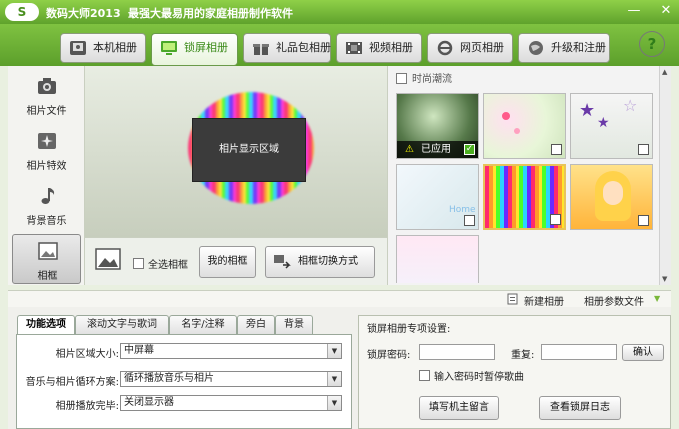  What do you see at coordinates (479, 377) in the screenshot?
I see `pause-music-label: 输入密码时暂停歌曲` at bounding box center [479, 377].